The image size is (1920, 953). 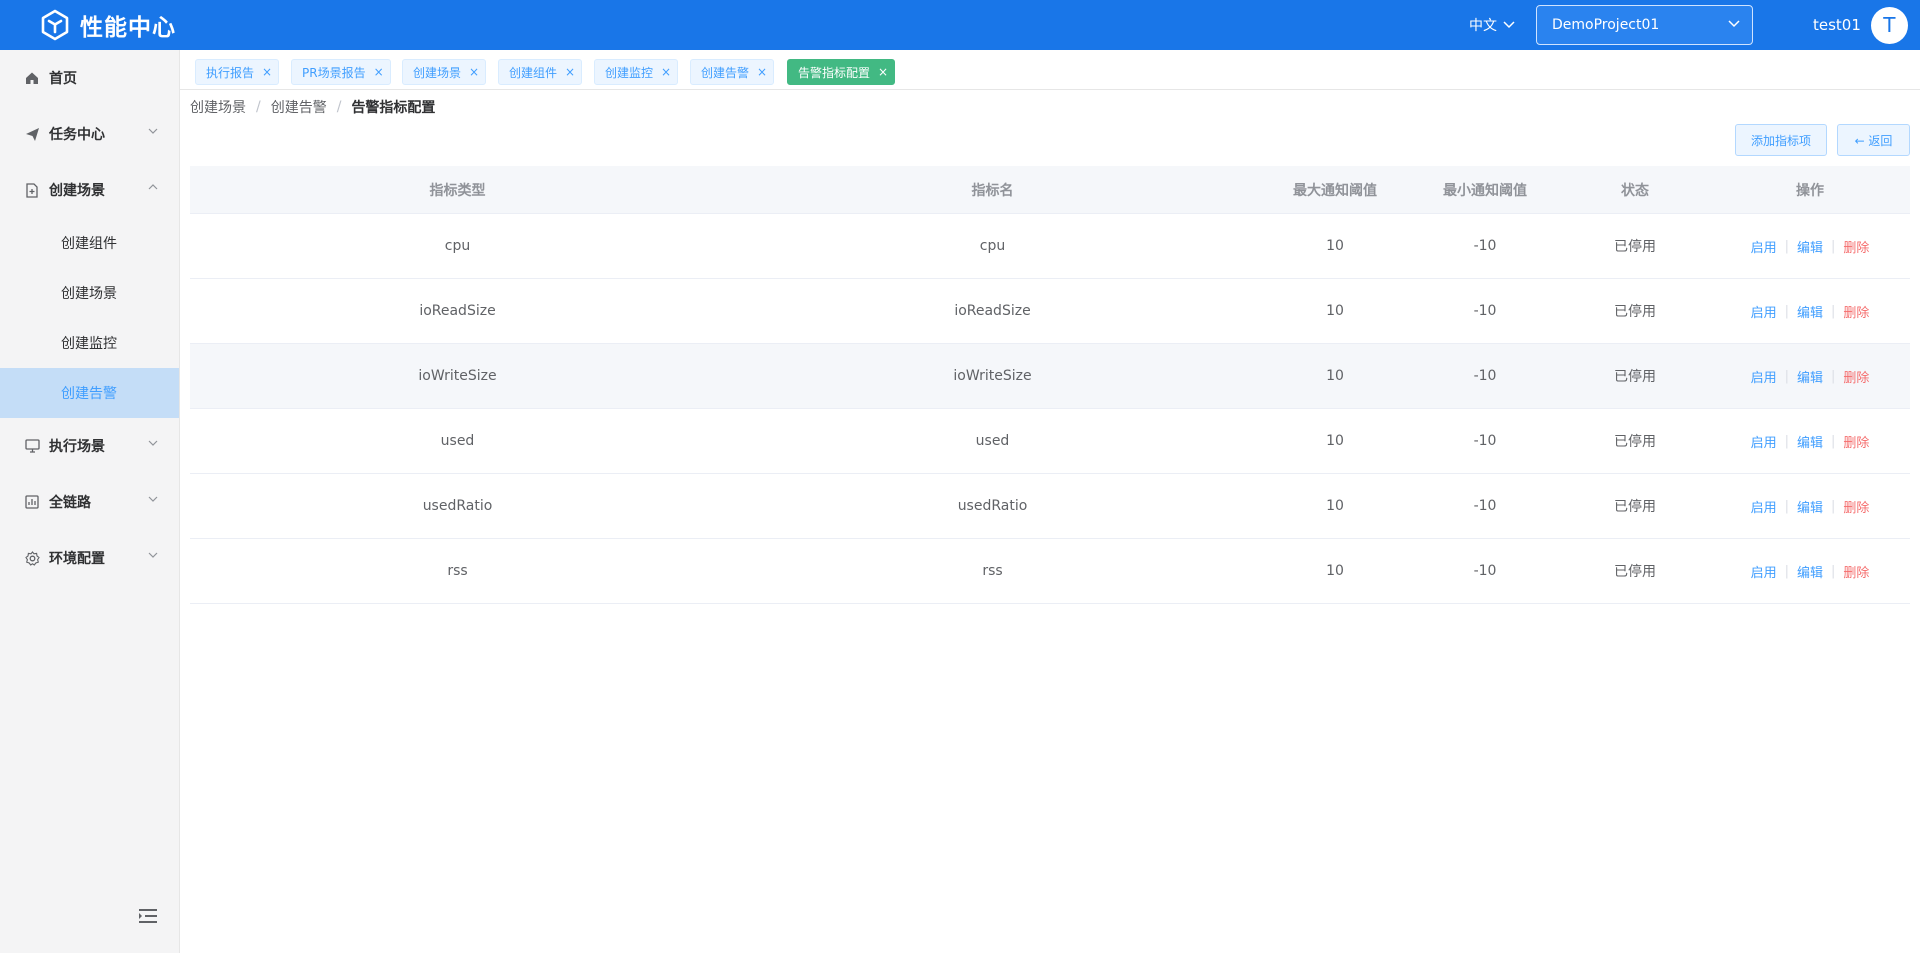 What do you see at coordinates (63, 79) in the screenshot?
I see `sidebar-item-label: 首页` at bounding box center [63, 79].